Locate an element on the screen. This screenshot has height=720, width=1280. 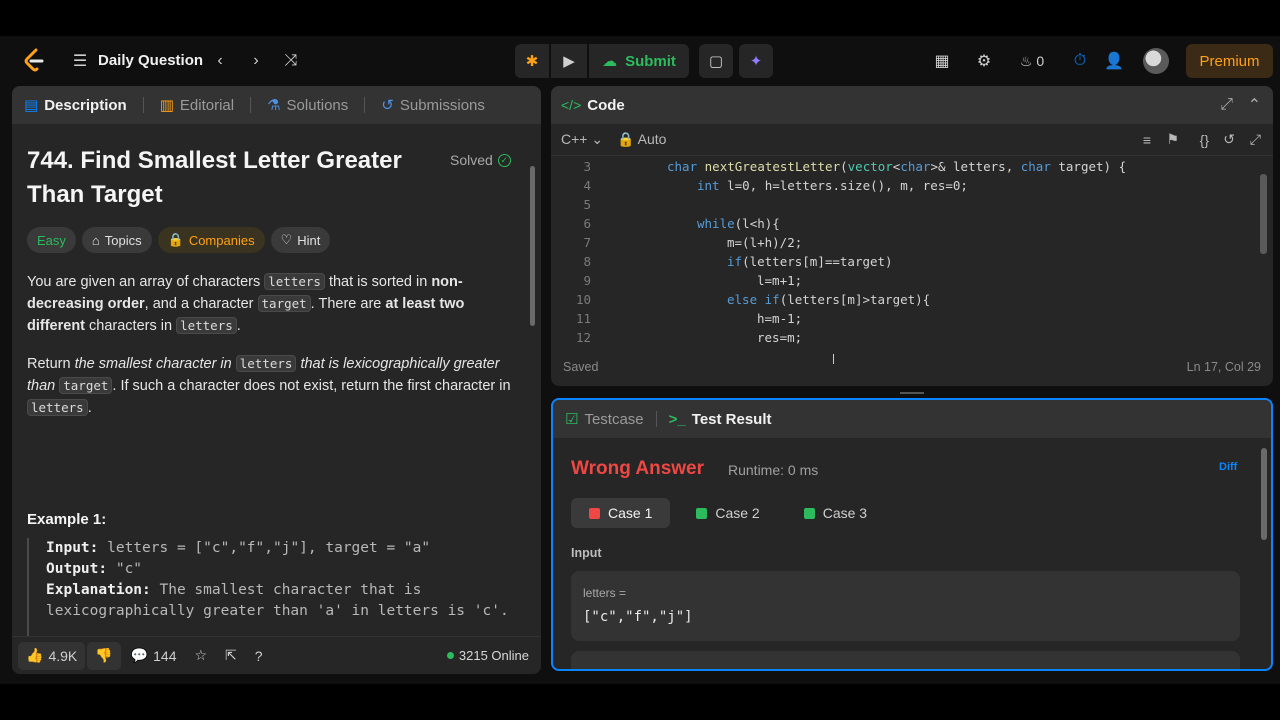
ai-assistant-button: ✦ is located at coordinates (756, 61).